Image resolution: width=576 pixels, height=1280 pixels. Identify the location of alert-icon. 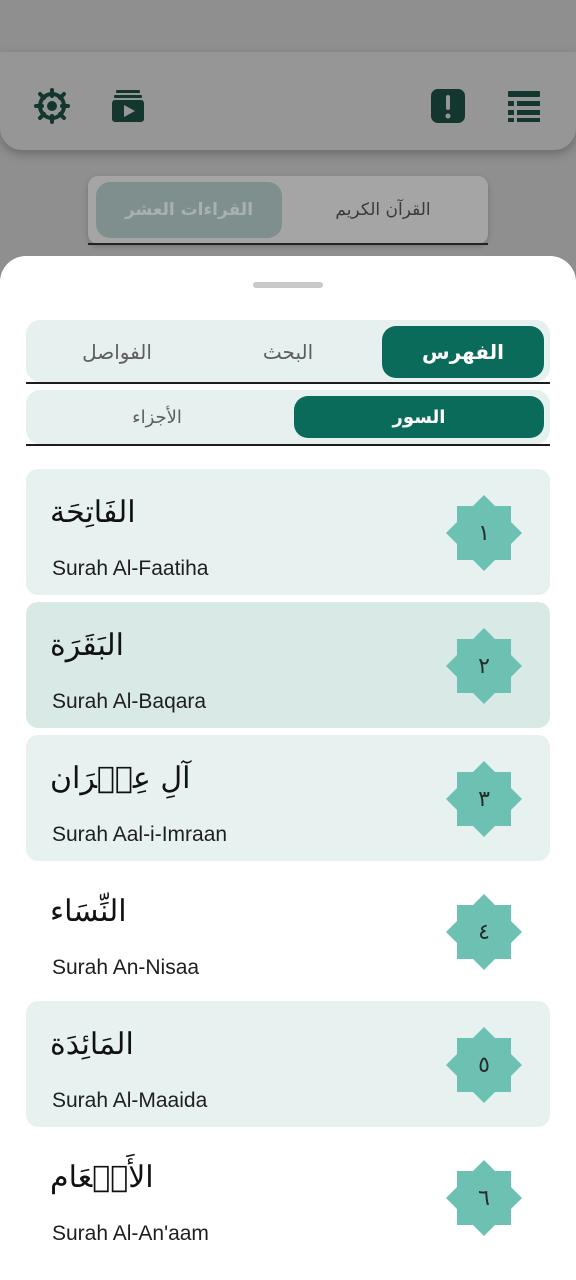
(448, 106).